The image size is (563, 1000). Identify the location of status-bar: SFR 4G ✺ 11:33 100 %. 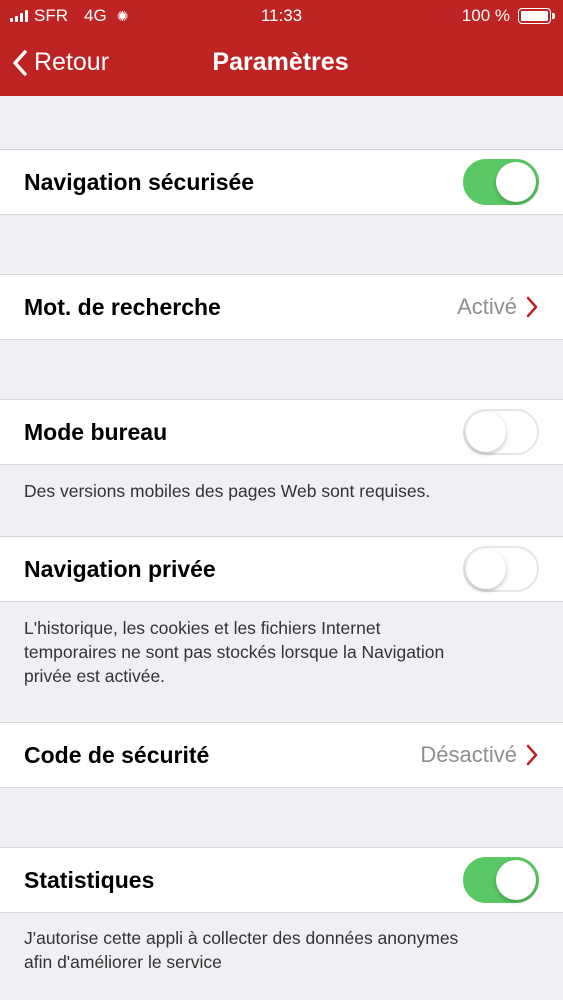
(281, 16).